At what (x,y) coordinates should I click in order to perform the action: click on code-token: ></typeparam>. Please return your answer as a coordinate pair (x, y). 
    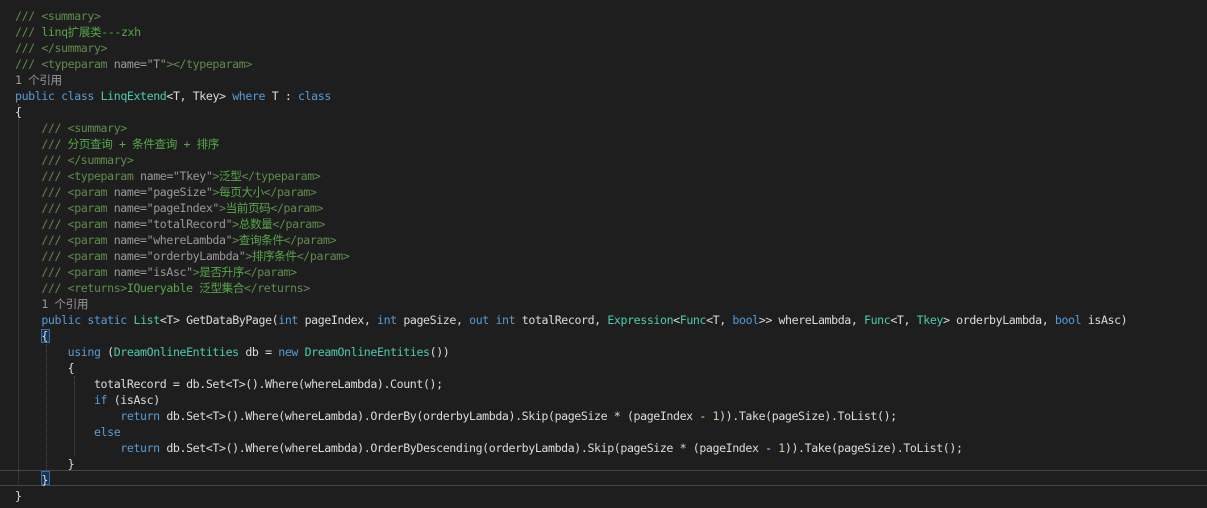
    Looking at the image, I should click on (209, 64).